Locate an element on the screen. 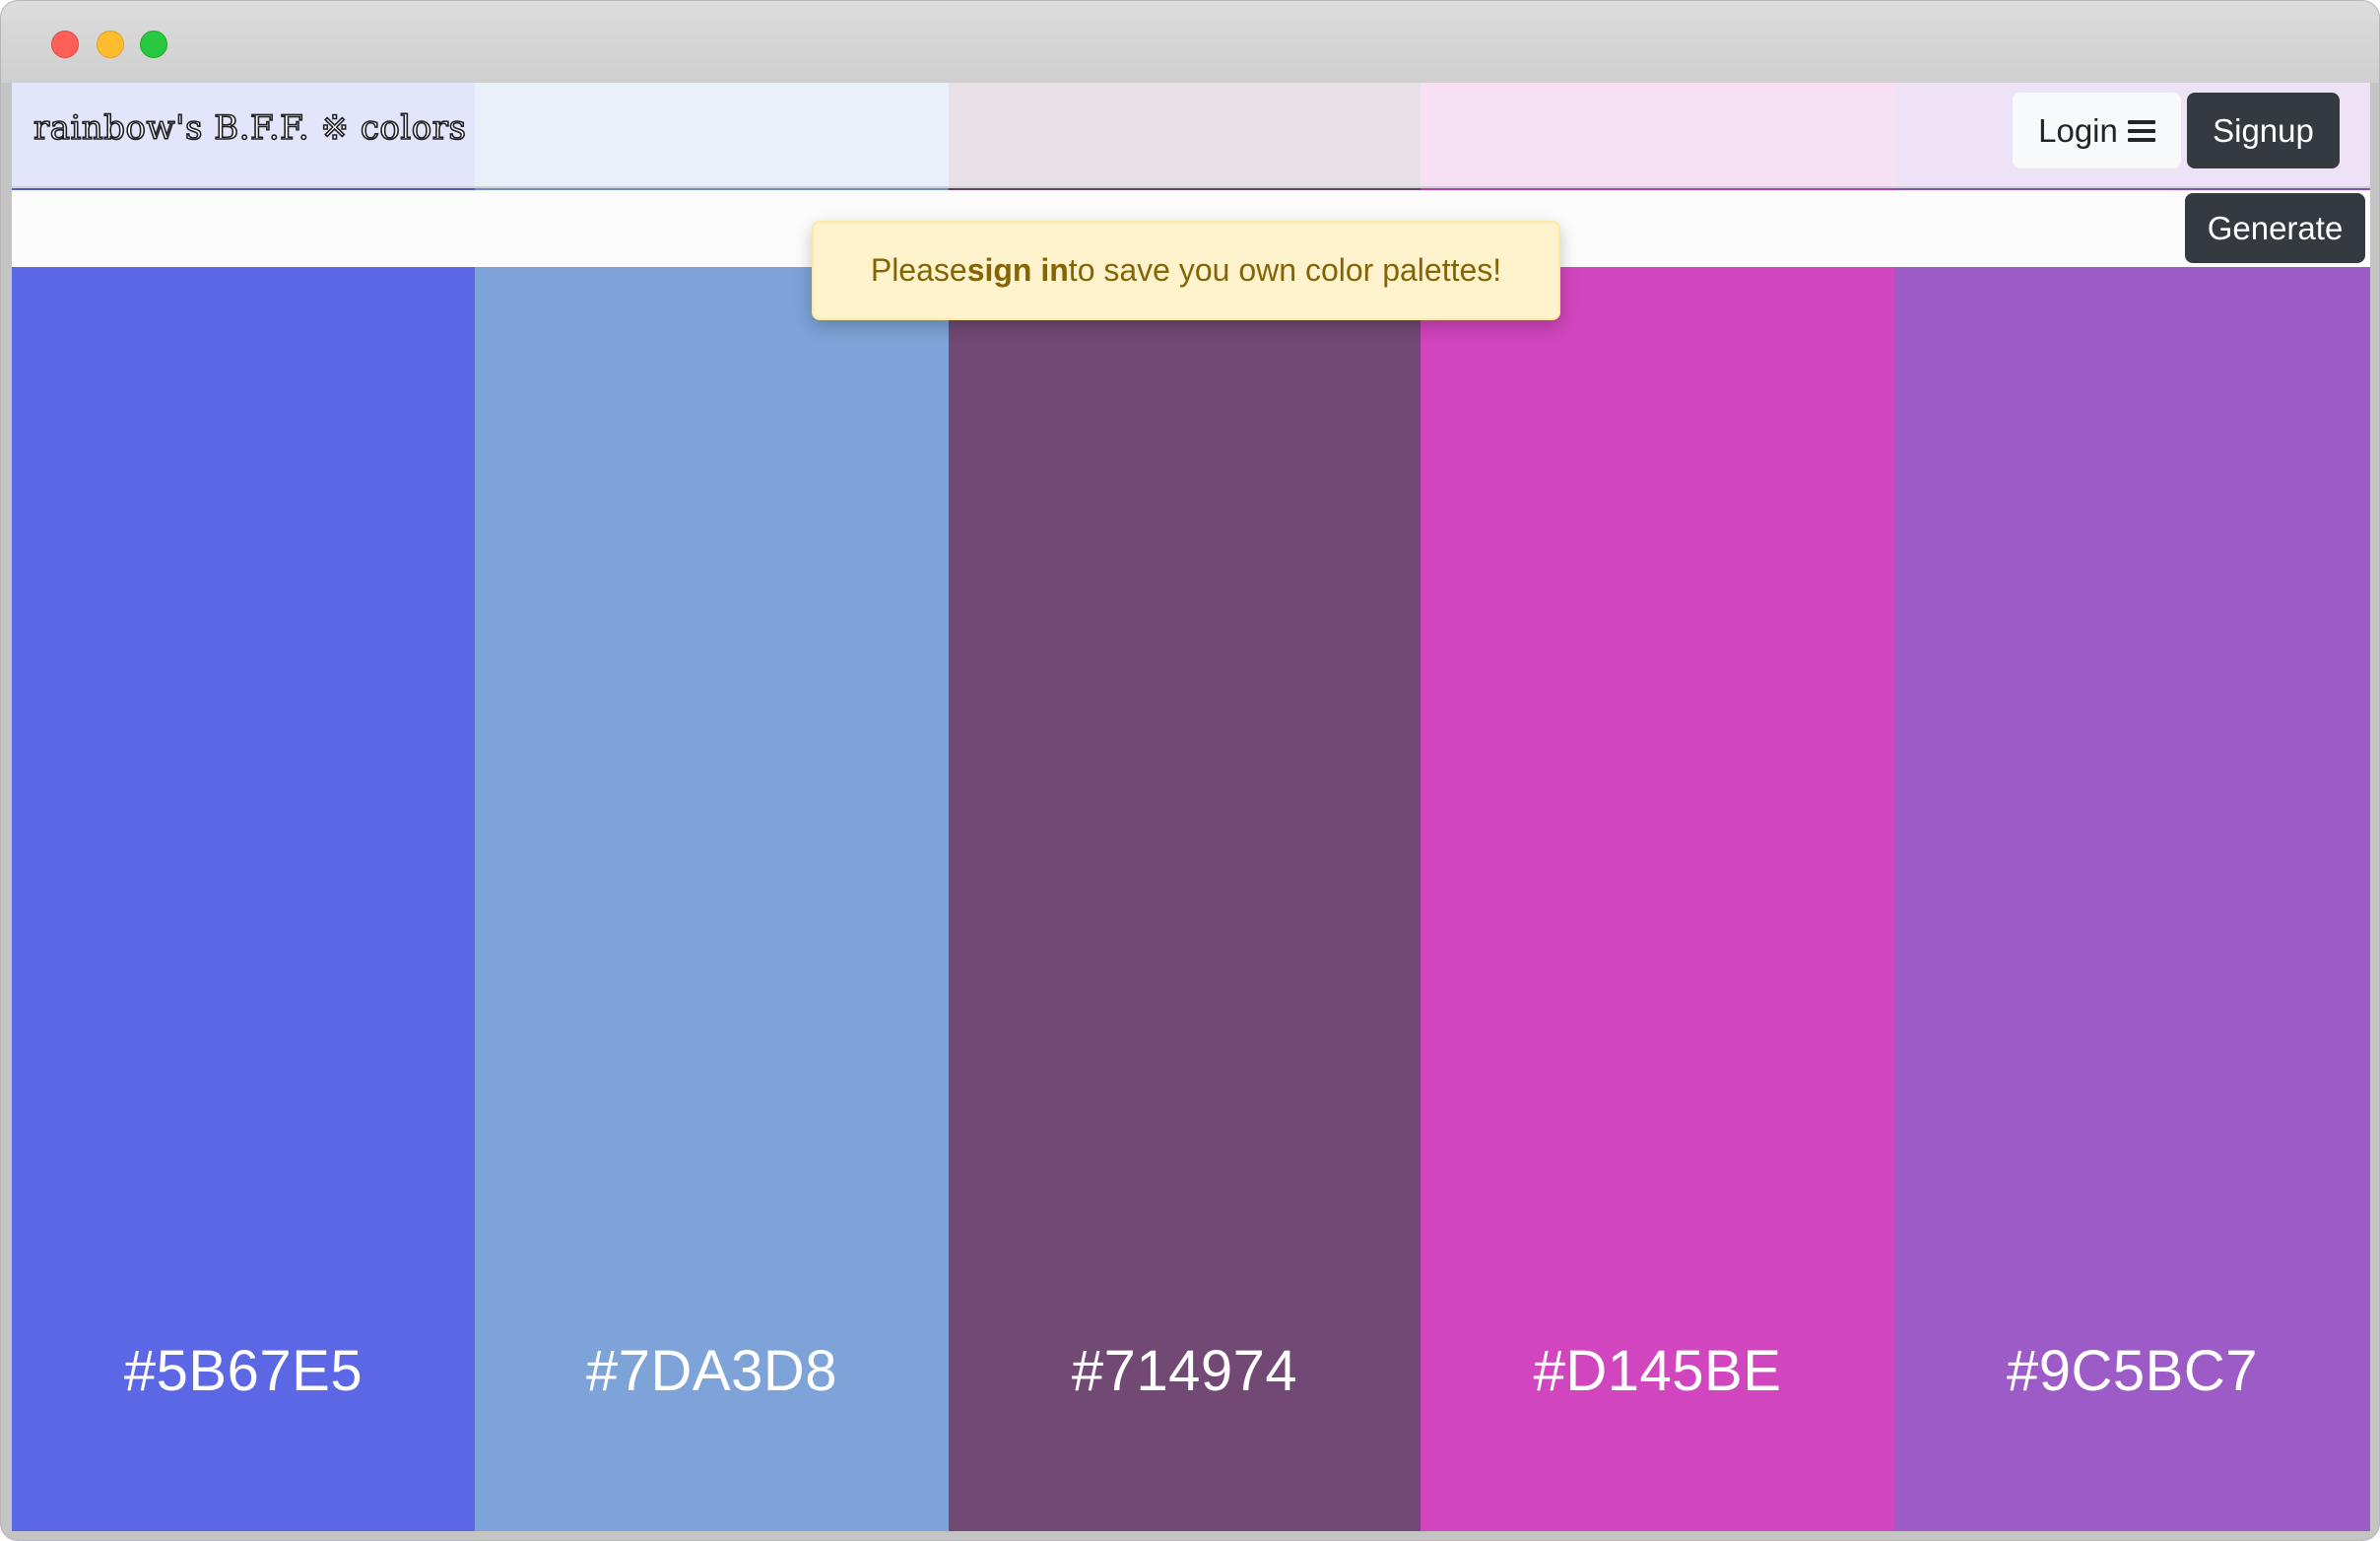  swatch-hex-label: #5B67E5 is located at coordinates (243, 1371).